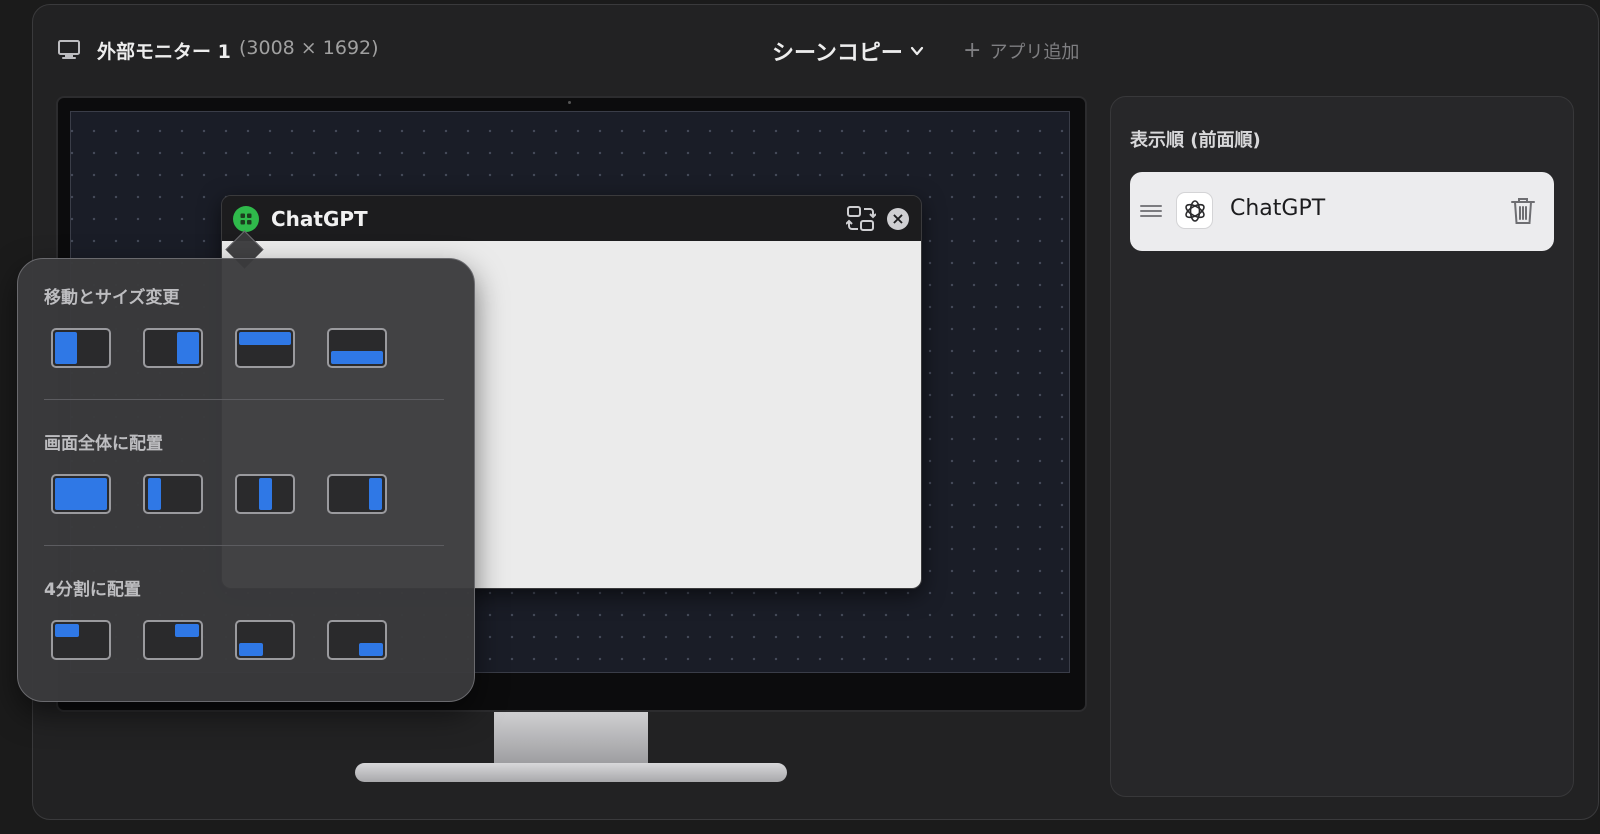 This screenshot has height=834, width=1600. Describe the element at coordinates (357, 494) in the screenshot. I see `tile-right-column` at that location.